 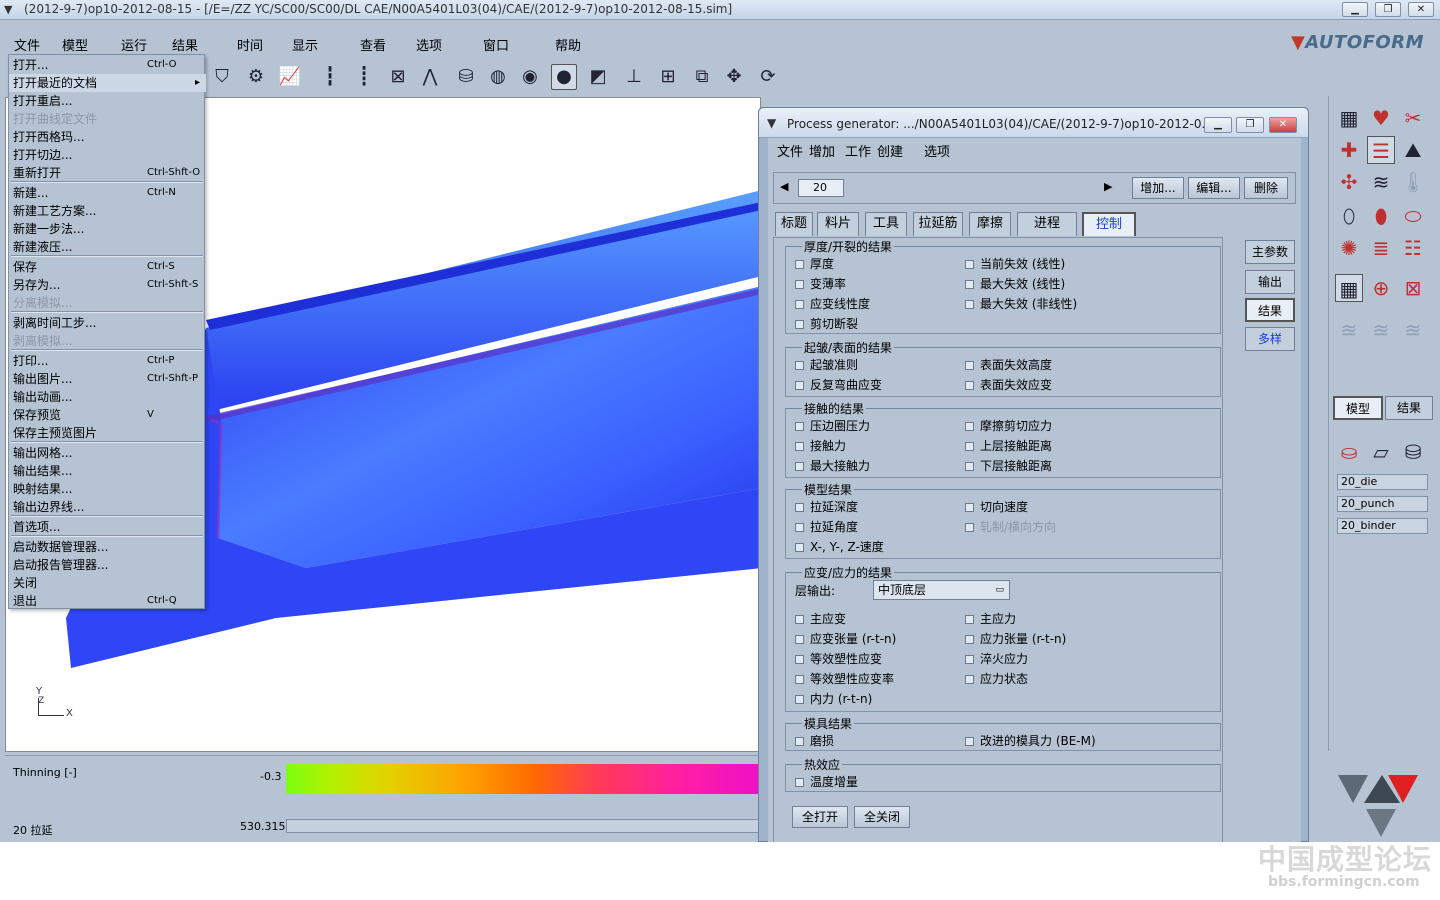 What do you see at coordinates (1218, 125) in the screenshot?
I see `dialog-minimize-button: ▁` at bounding box center [1218, 125].